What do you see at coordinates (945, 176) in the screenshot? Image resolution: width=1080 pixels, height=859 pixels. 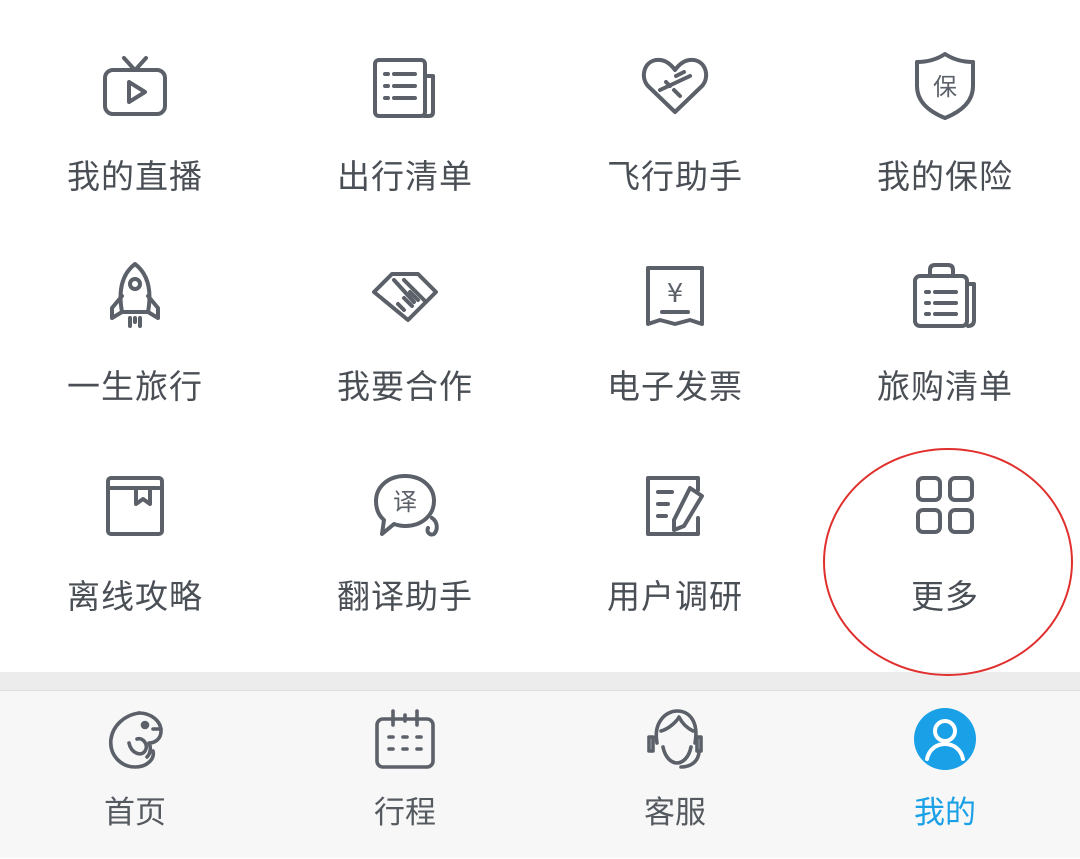 I see `menu-item-label: 我的保险` at bounding box center [945, 176].